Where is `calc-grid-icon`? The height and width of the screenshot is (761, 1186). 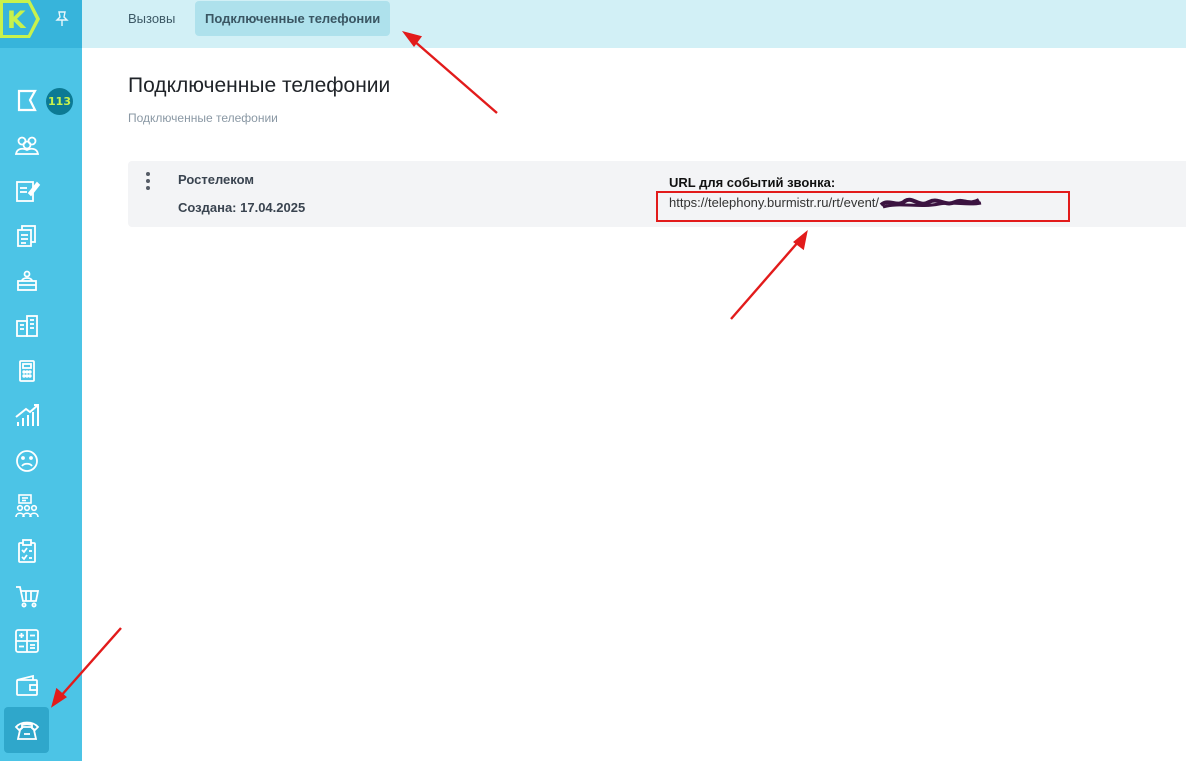 calc-grid-icon is located at coordinates (27, 641).